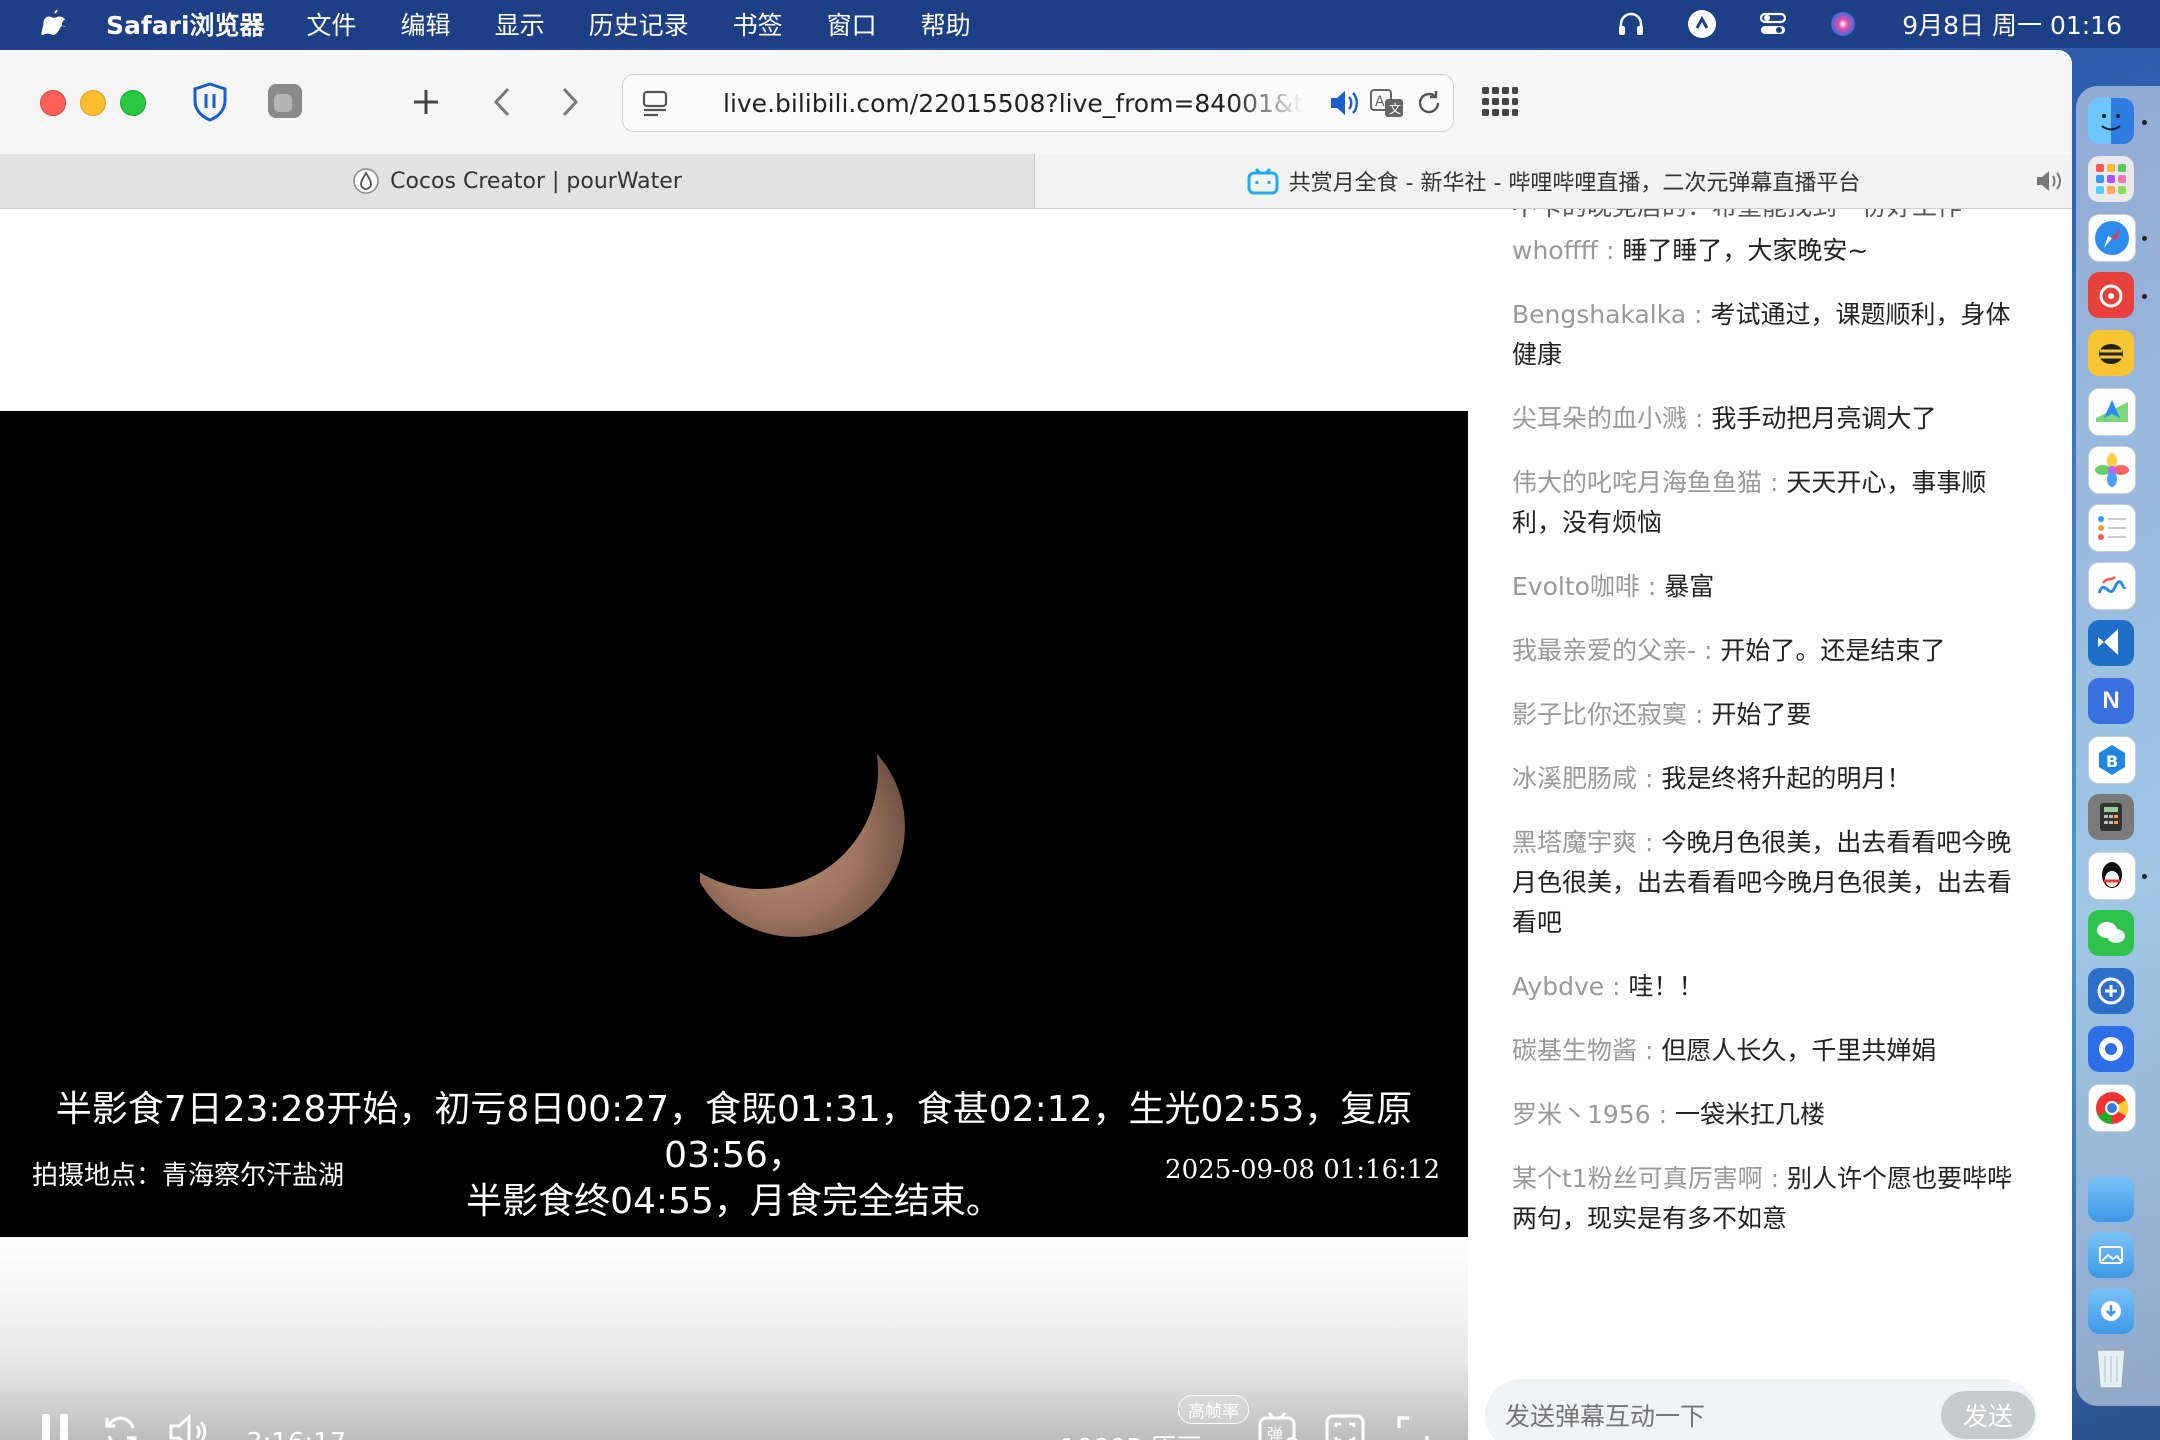 Image resolution: width=2160 pixels, height=1440 pixels. What do you see at coordinates (2111, 817) in the screenshot?
I see `calculator-icon` at bounding box center [2111, 817].